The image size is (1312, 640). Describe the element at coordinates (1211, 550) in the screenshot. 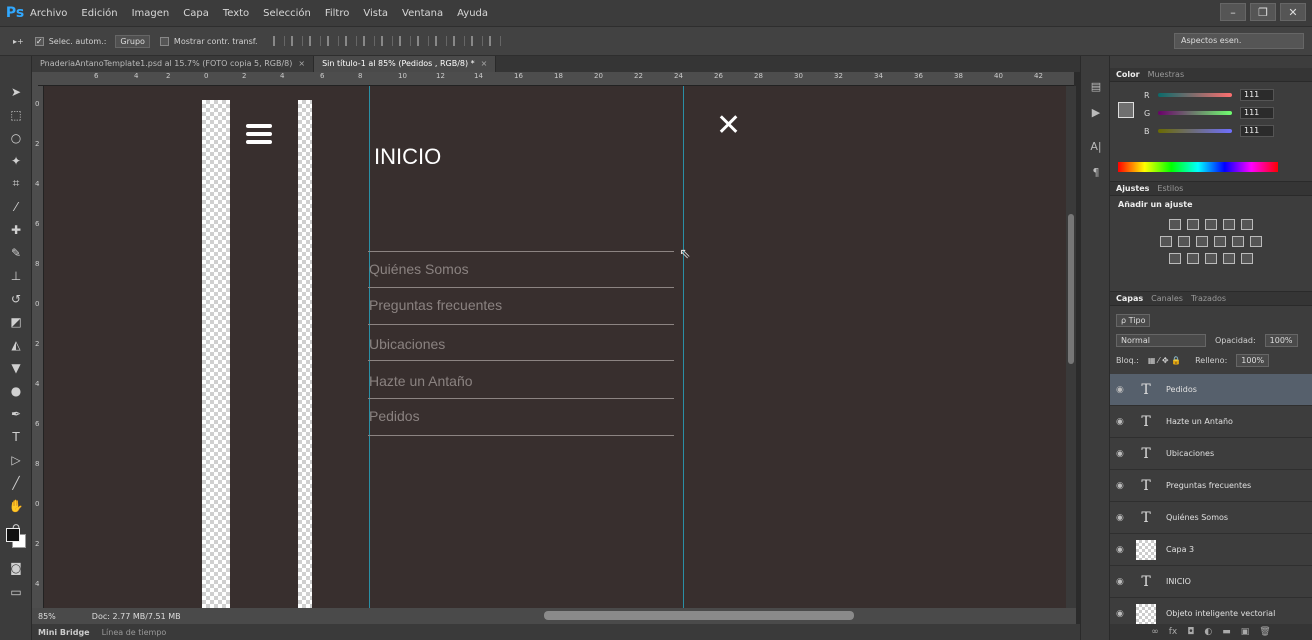

I see `layer-row: ◉ Capa 3` at that location.